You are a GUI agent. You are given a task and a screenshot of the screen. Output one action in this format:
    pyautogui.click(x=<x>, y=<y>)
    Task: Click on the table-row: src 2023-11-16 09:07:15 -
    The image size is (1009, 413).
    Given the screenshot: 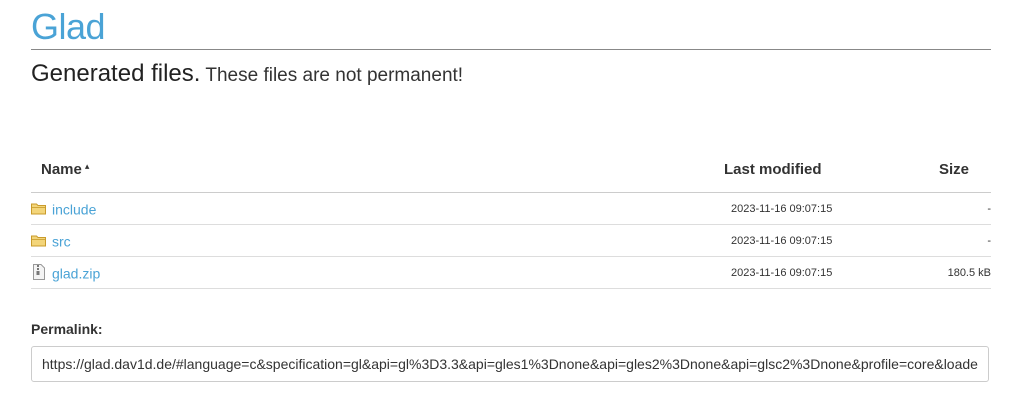 What is the action you would take?
    pyautogui.click(x=511, y=240)
    